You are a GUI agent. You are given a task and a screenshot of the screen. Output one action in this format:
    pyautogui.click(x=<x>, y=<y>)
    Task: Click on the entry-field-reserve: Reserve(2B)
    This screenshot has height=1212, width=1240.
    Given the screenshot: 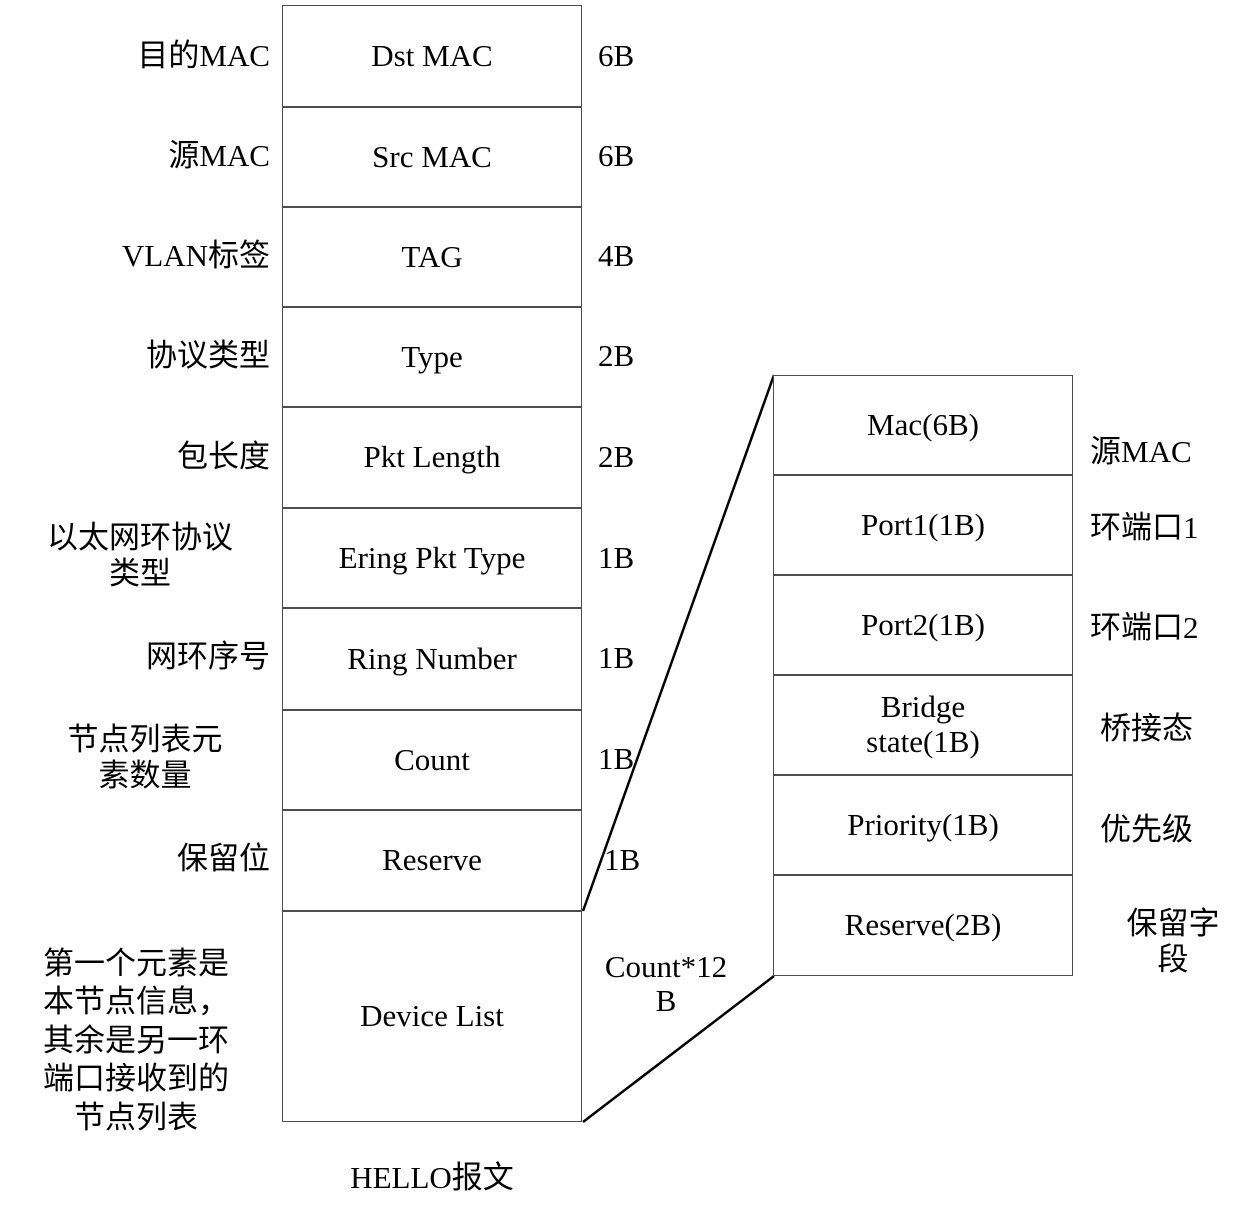 What is the action you would take?
    pyautogui.click(x=923, y=925)
    